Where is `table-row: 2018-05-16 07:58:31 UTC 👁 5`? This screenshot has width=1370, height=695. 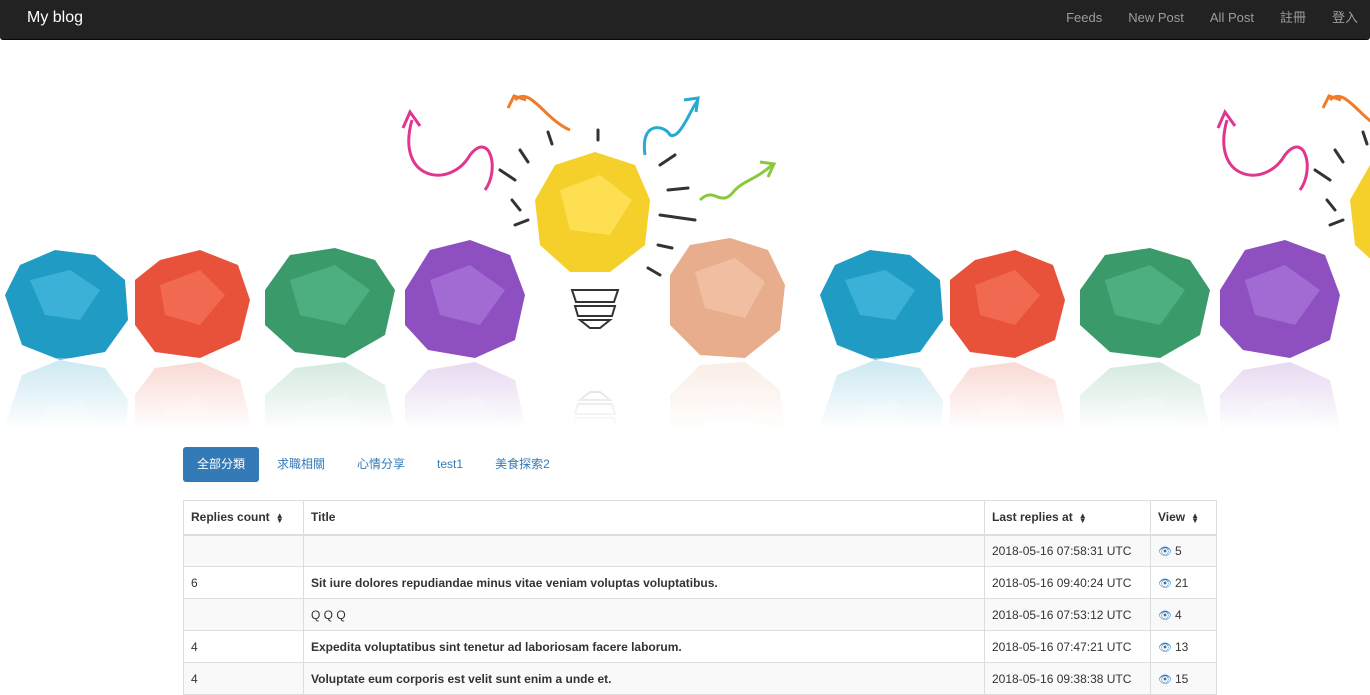
table-row: 2018-05-16 07:58:31 UTC 👁 5 is located at coordinates (700, 550).